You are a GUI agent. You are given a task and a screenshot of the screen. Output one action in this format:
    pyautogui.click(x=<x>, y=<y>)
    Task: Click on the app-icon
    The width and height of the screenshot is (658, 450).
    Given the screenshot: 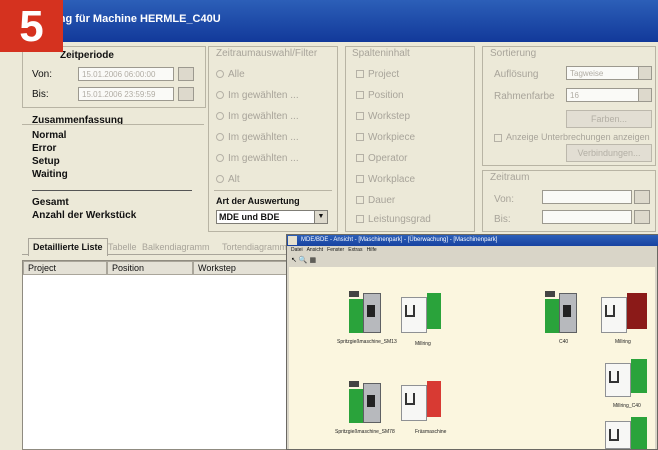 What is the action you would take?
    pyautogui.click(x=292, y=240)
    